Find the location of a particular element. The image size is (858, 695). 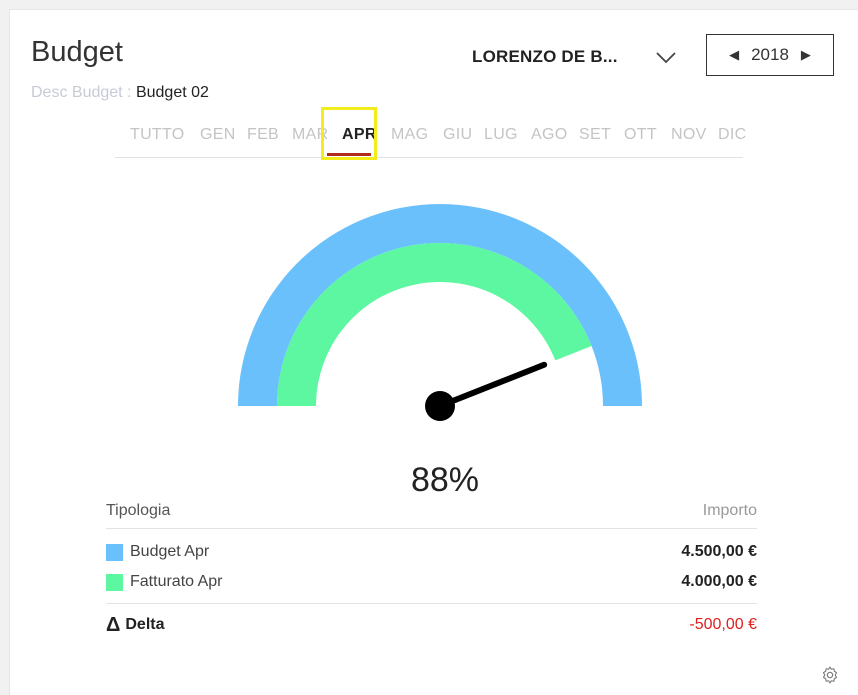

row-label: Budget Apr is located at coordinates (170, 551).